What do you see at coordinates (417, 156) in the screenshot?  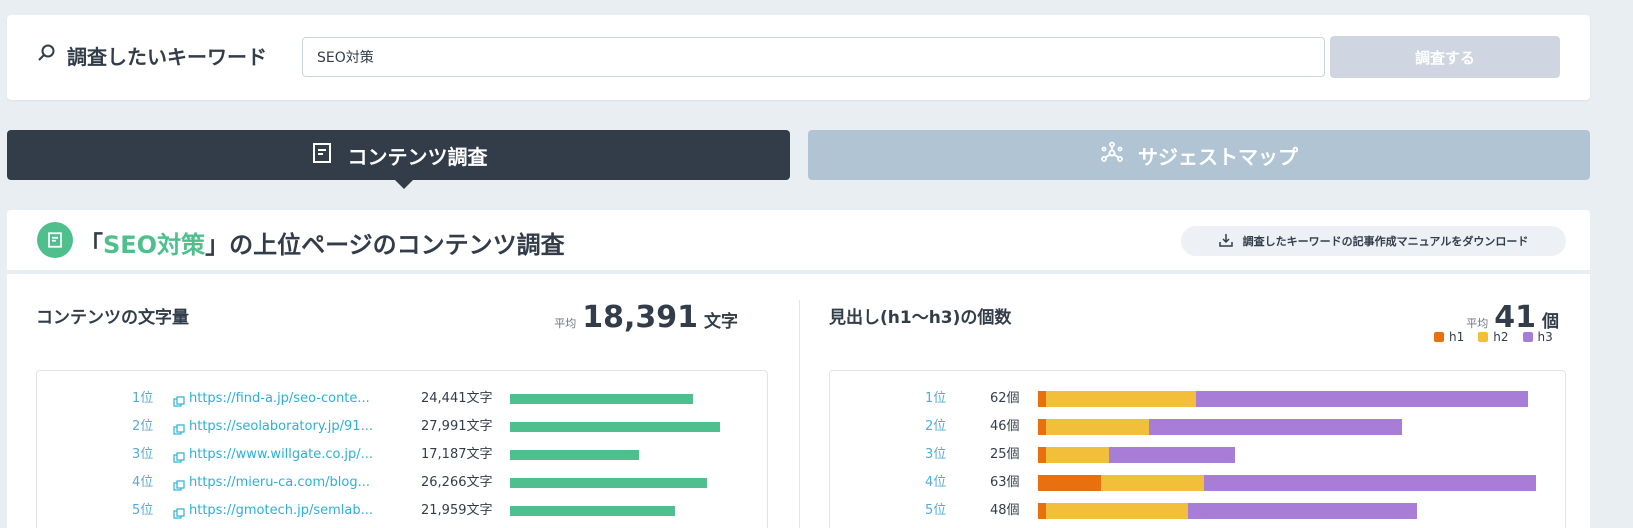 I see `tab-label: コンテンツ調査` at bounding box center [417, 156].